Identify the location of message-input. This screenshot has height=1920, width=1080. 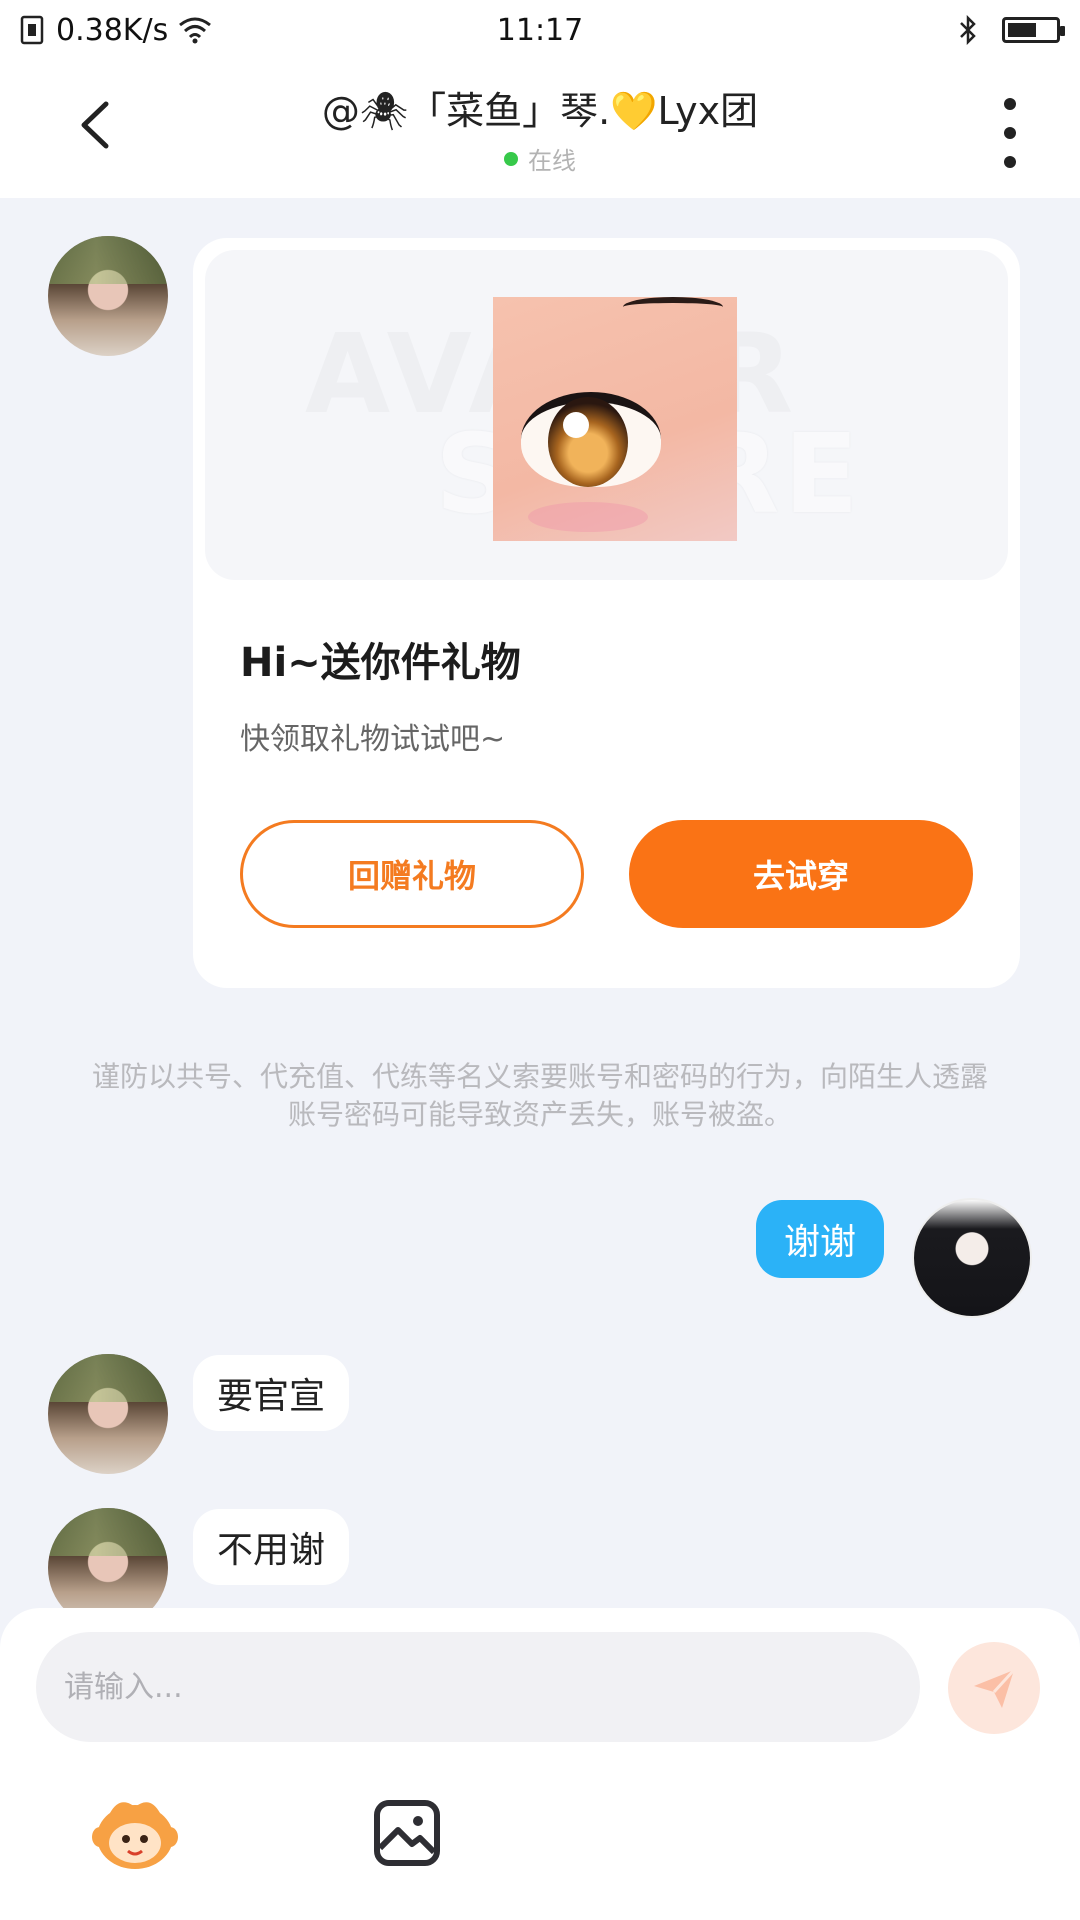
(478, 1687).